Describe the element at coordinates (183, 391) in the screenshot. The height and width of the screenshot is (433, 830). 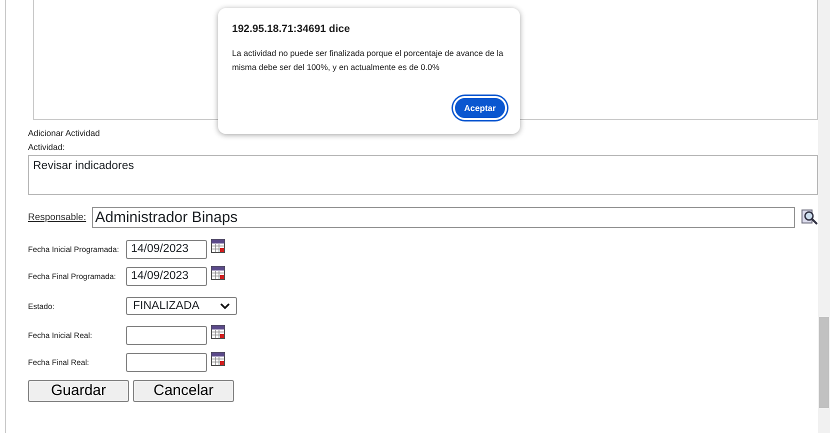
I see `cancel-button: Cancelar` at that location.